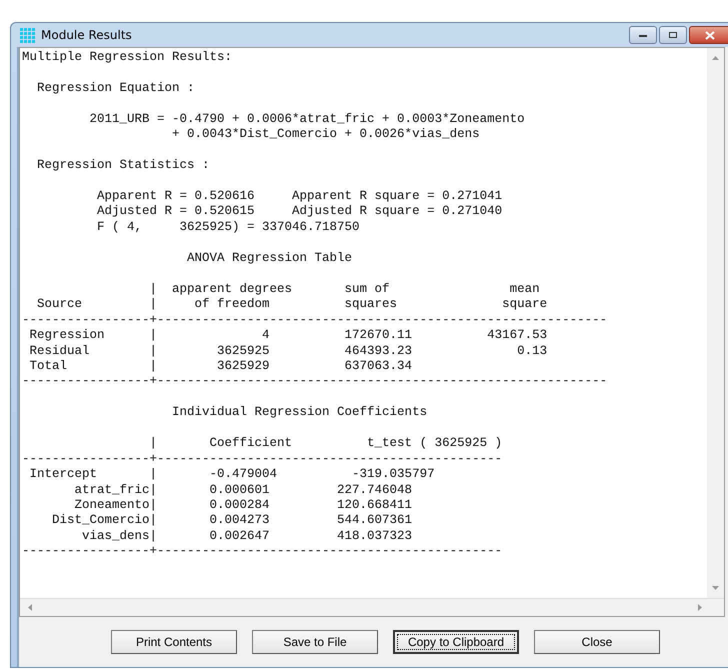 The height and width of the screenshot is (670, 728). What do you see at coordinates (244, 506) in the screenshot?
I see `output-line: Zoneamento| 0.000284 120.668411` at bounding box center [244, 506].